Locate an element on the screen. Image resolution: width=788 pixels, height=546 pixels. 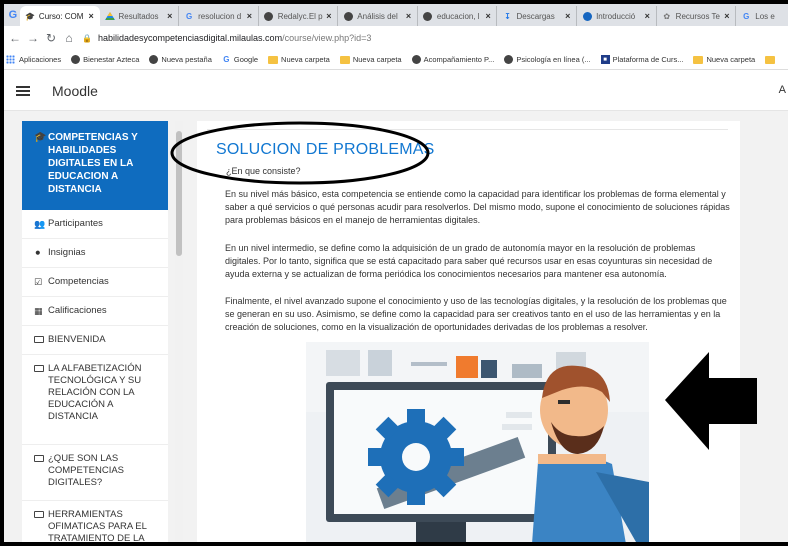
tab-title: educacion, l is located at coordinates (458, 16).